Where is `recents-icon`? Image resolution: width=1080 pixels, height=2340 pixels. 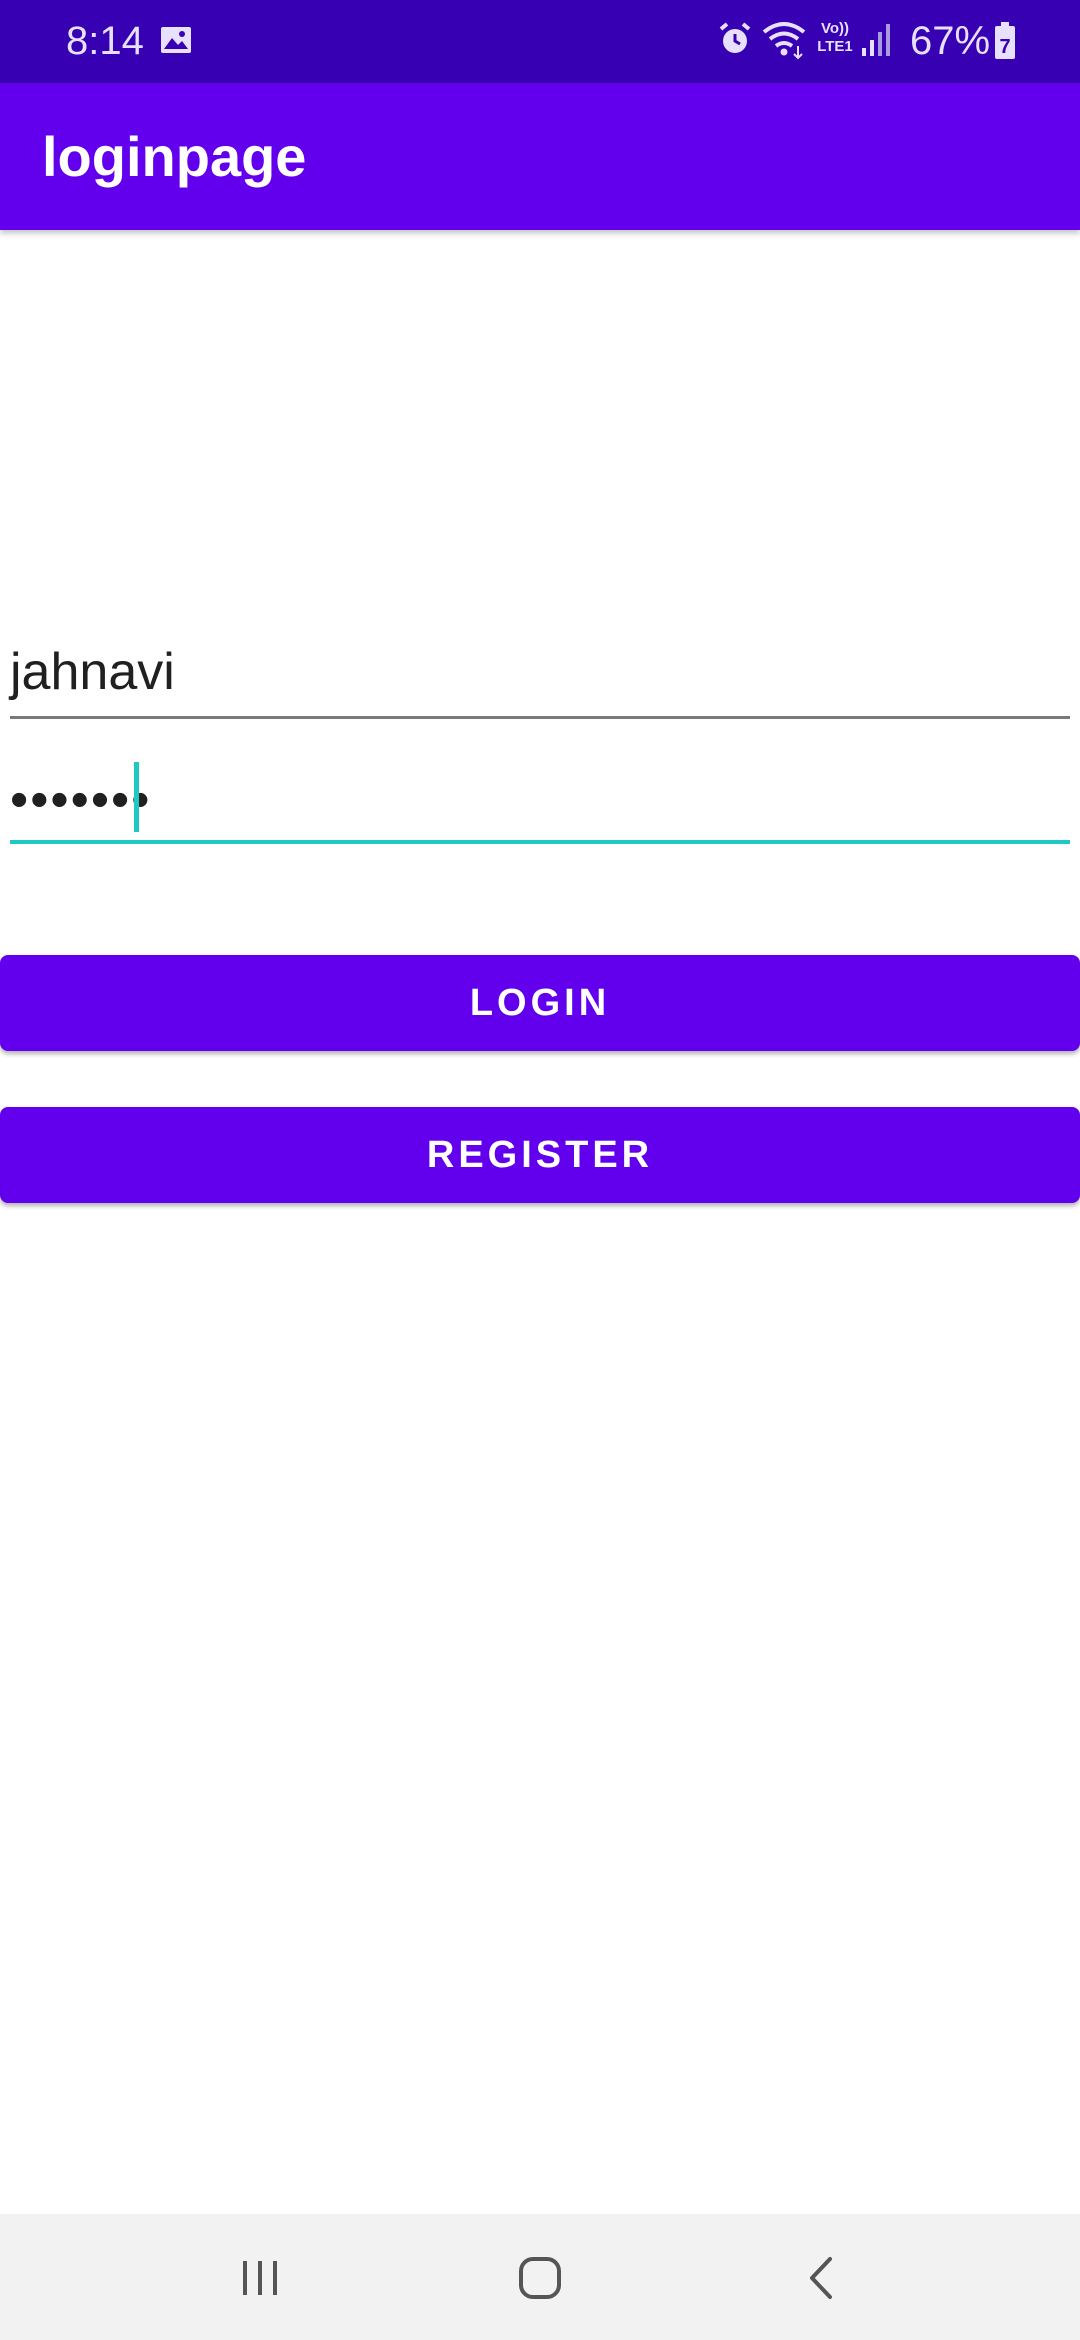
recents-icon is located at coordinates (260, 2280).